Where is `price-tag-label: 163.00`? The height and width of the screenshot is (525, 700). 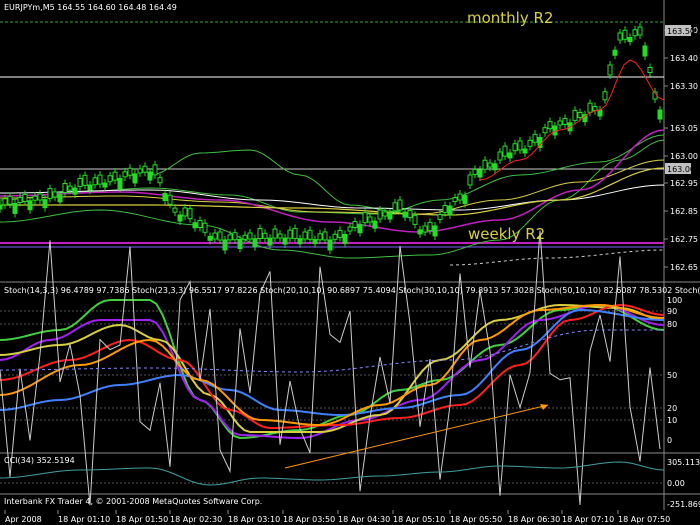 price-tag-label: 163.00 is located at coordinates (681, 169).